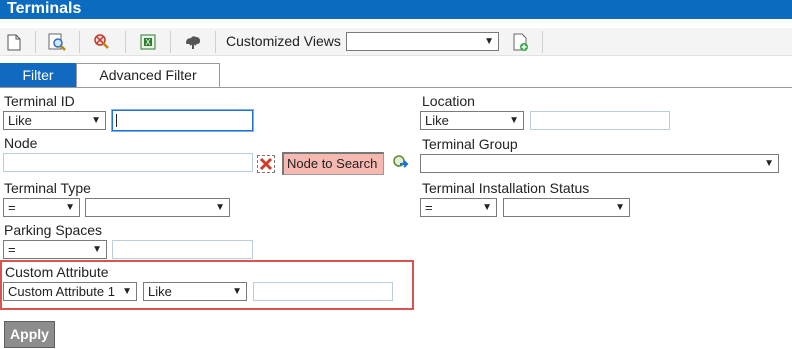 The image size is (792, 349). Describe the element at coordinates (116, 120) in the screenshot. I see `text-cursor` at that location.